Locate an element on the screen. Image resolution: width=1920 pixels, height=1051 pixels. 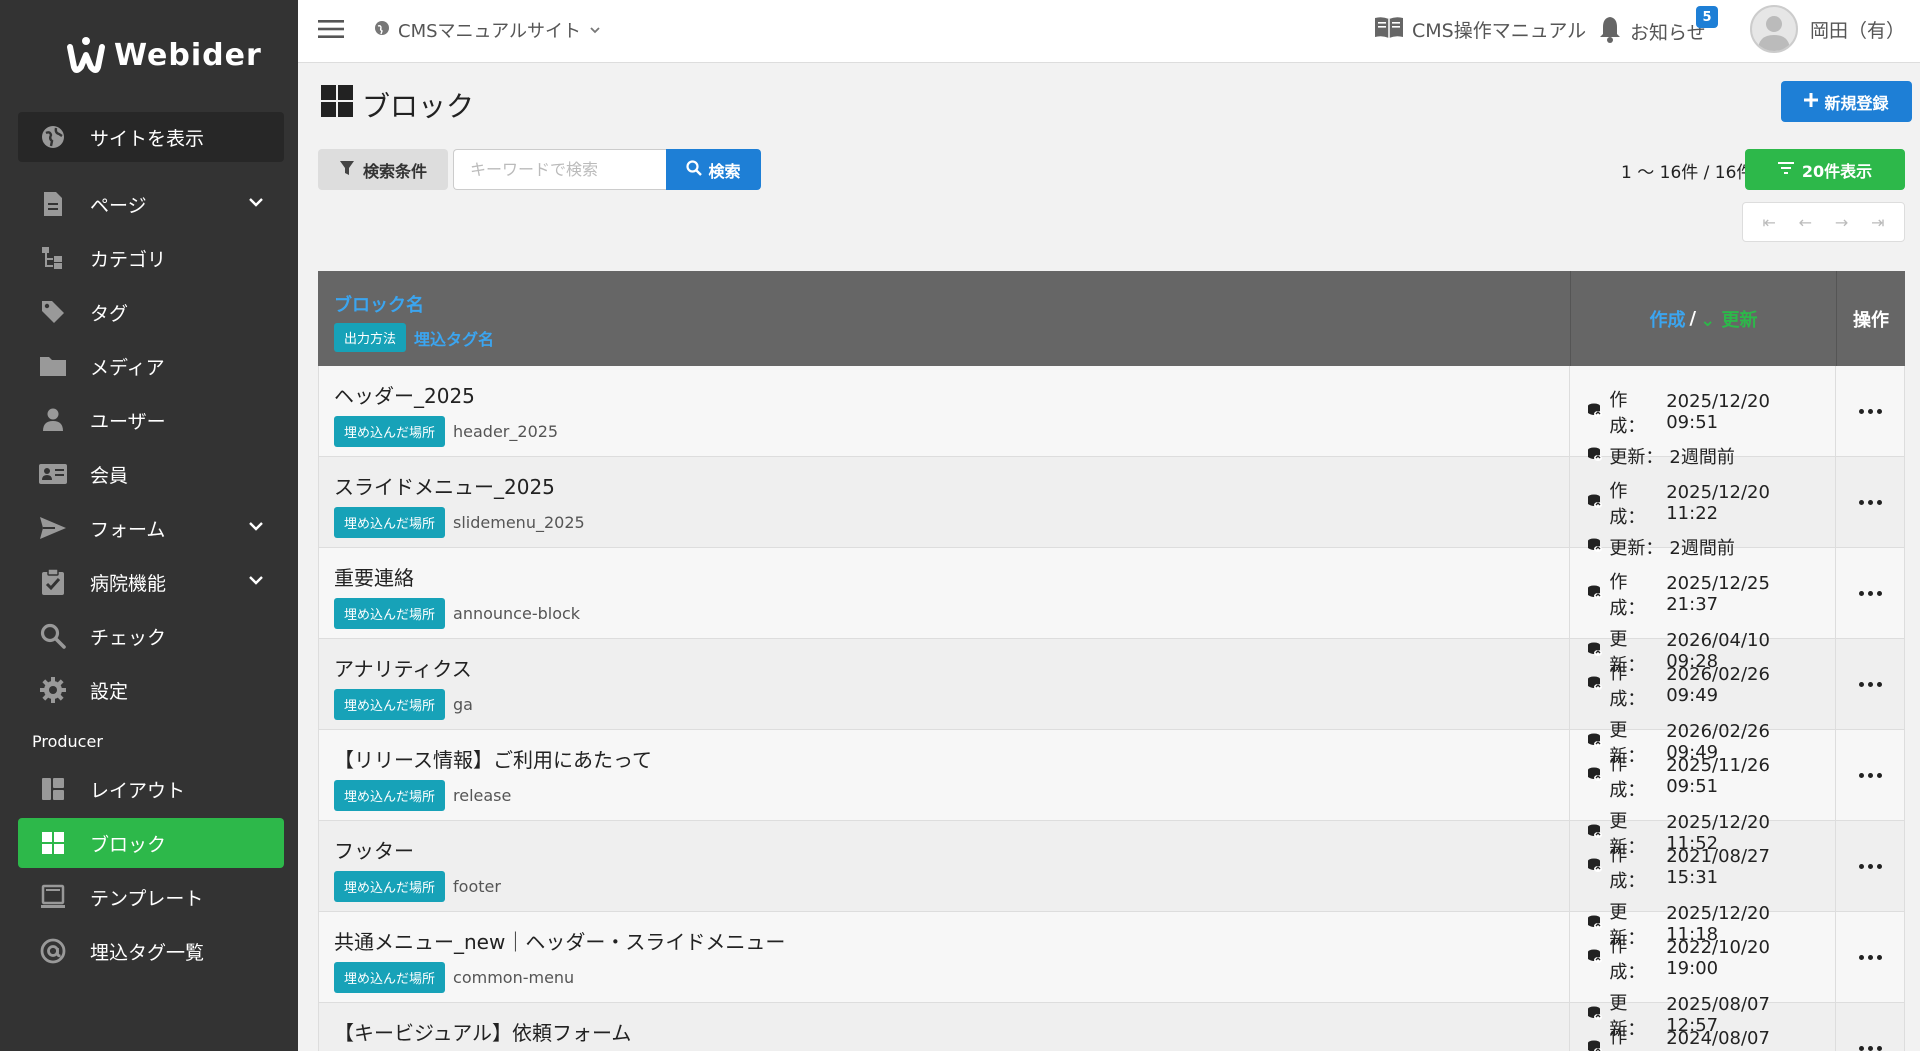
avatar is located at coordinates (1774, 29).